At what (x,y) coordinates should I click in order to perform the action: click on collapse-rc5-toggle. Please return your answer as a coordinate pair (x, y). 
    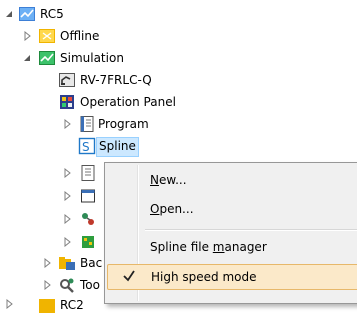
    Looking at the image, I should click on (9, 14).